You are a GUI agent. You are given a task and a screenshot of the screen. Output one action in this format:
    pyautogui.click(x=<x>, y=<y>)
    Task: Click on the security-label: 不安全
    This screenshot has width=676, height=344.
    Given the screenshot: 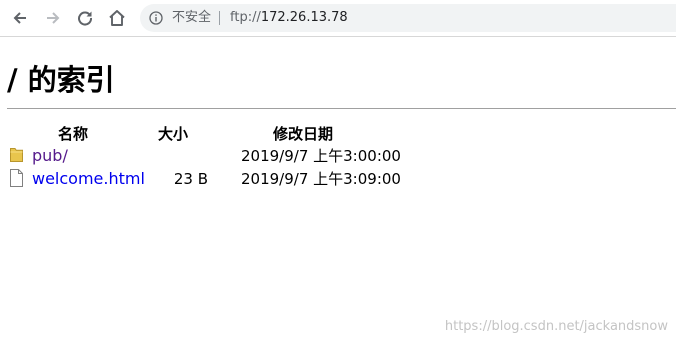 What is the action you would take?
    pyautogui.click(x=192, y=17)
    